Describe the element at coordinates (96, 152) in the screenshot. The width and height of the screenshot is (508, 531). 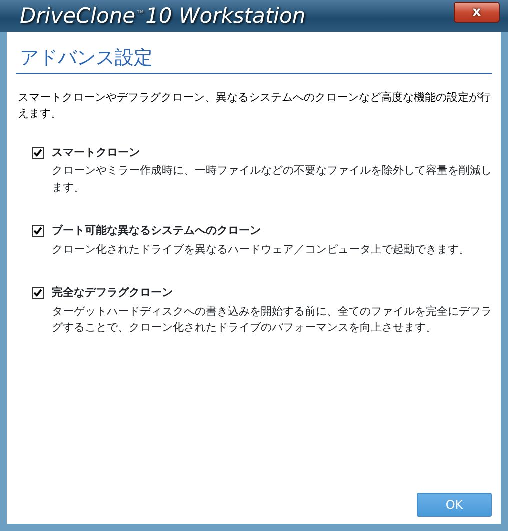
I see `option-label: スマートクローン` at that location.